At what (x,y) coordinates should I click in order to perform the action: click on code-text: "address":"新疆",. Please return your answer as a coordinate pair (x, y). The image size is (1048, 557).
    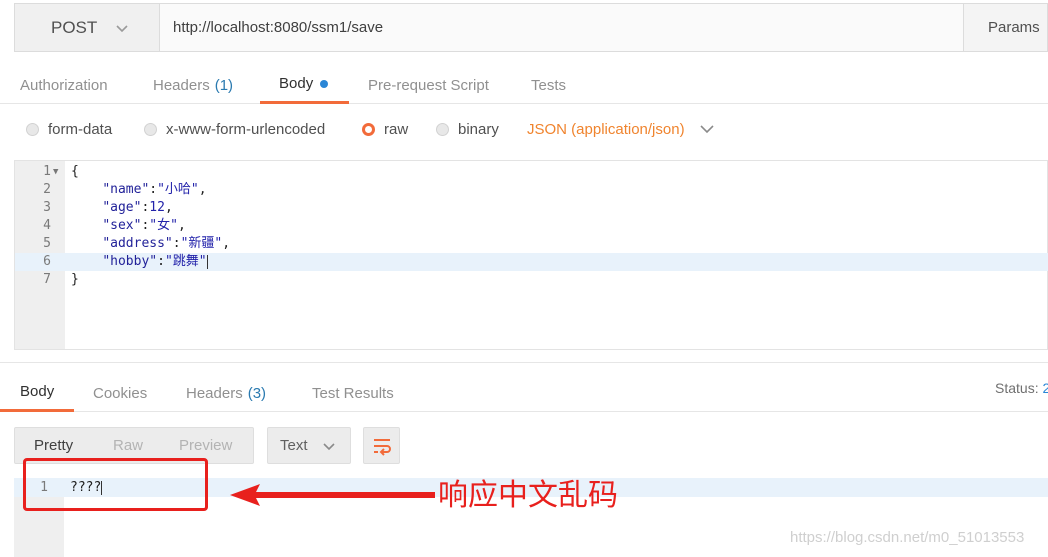
    Looking at the image, I should click on (166, 243).